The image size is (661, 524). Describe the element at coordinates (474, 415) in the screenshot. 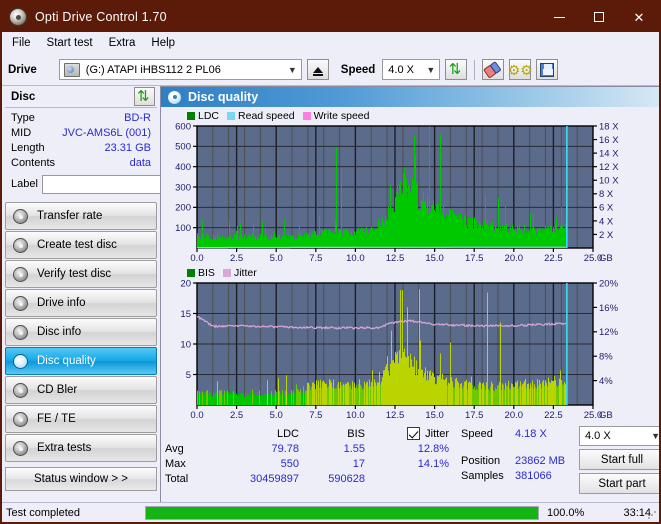

I see `svg-text: 17.5` at that location.